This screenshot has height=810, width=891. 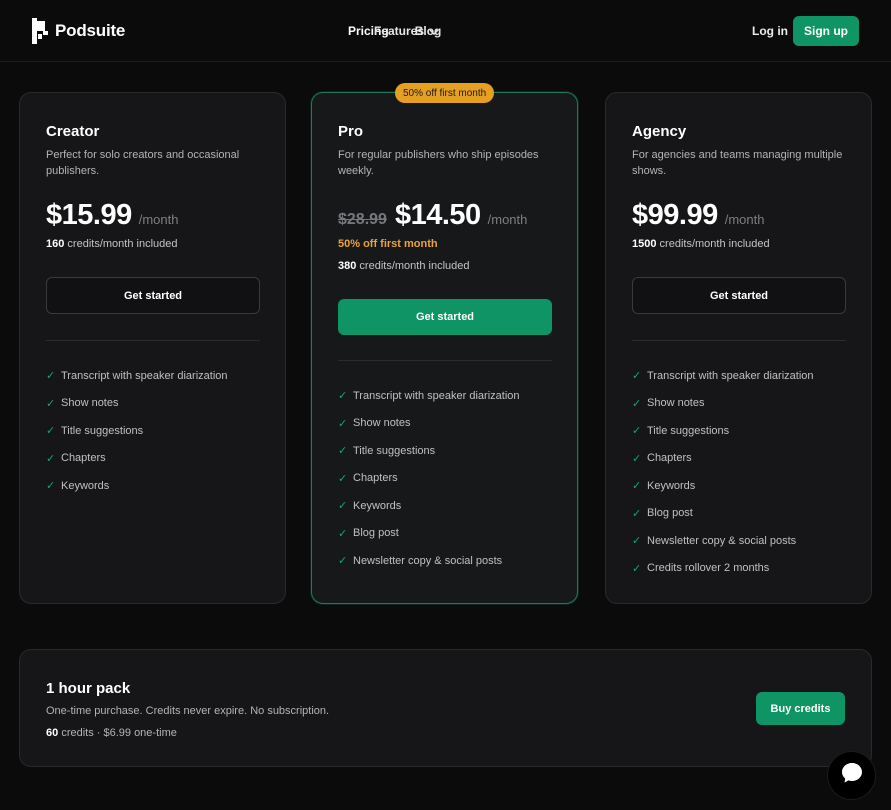 I want to click on buy-credits-button: Buy credits, so click(x=800, y=708).